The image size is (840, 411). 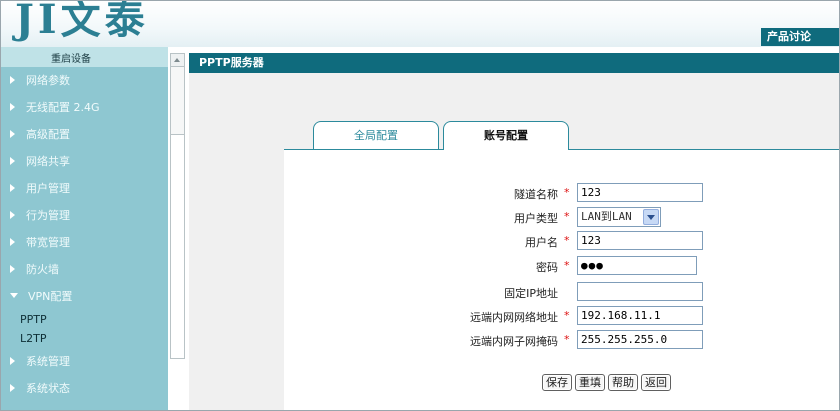 I want to click on sidebar-item-label: 重启设备, so click(x=71, y=59).